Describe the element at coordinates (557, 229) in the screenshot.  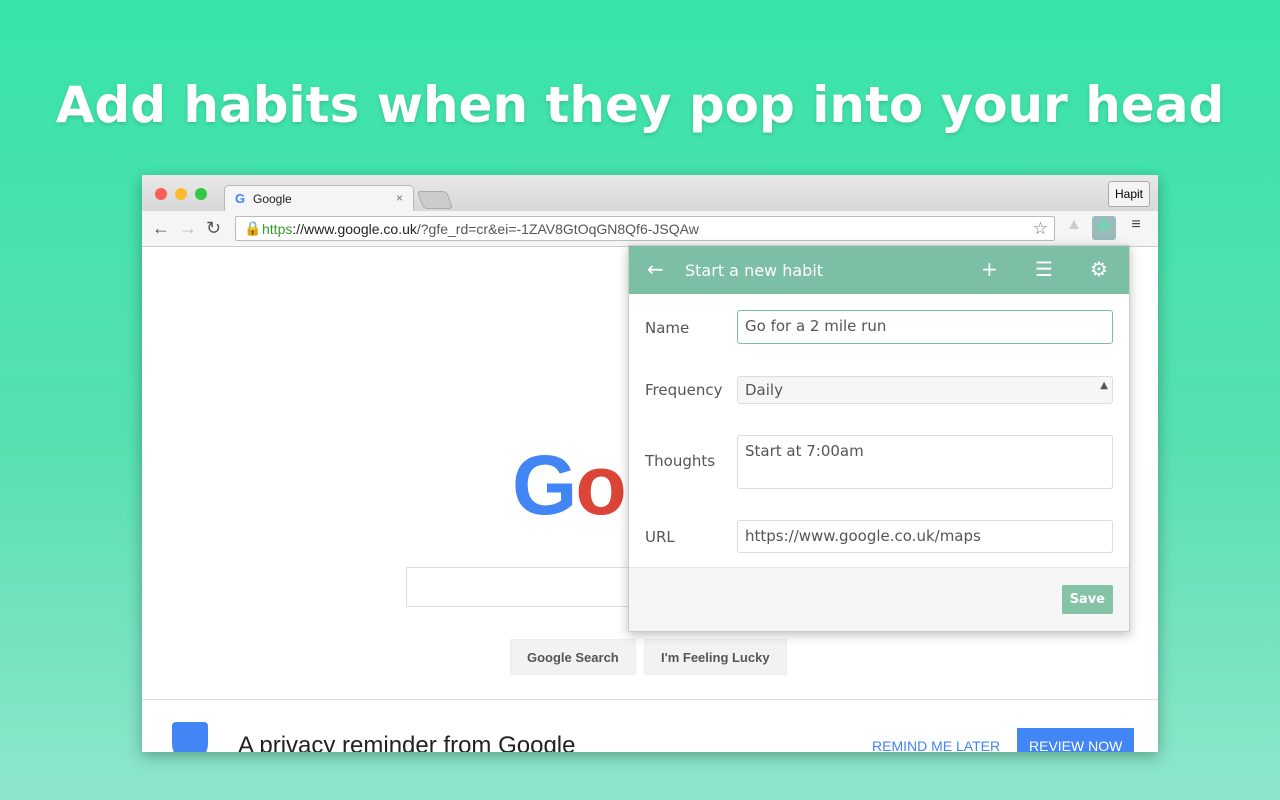
I see `url-path: /?gfe_rd=cr&ei=-1ZAV8GtOqGN8Qf6-JSQAw` at that location.